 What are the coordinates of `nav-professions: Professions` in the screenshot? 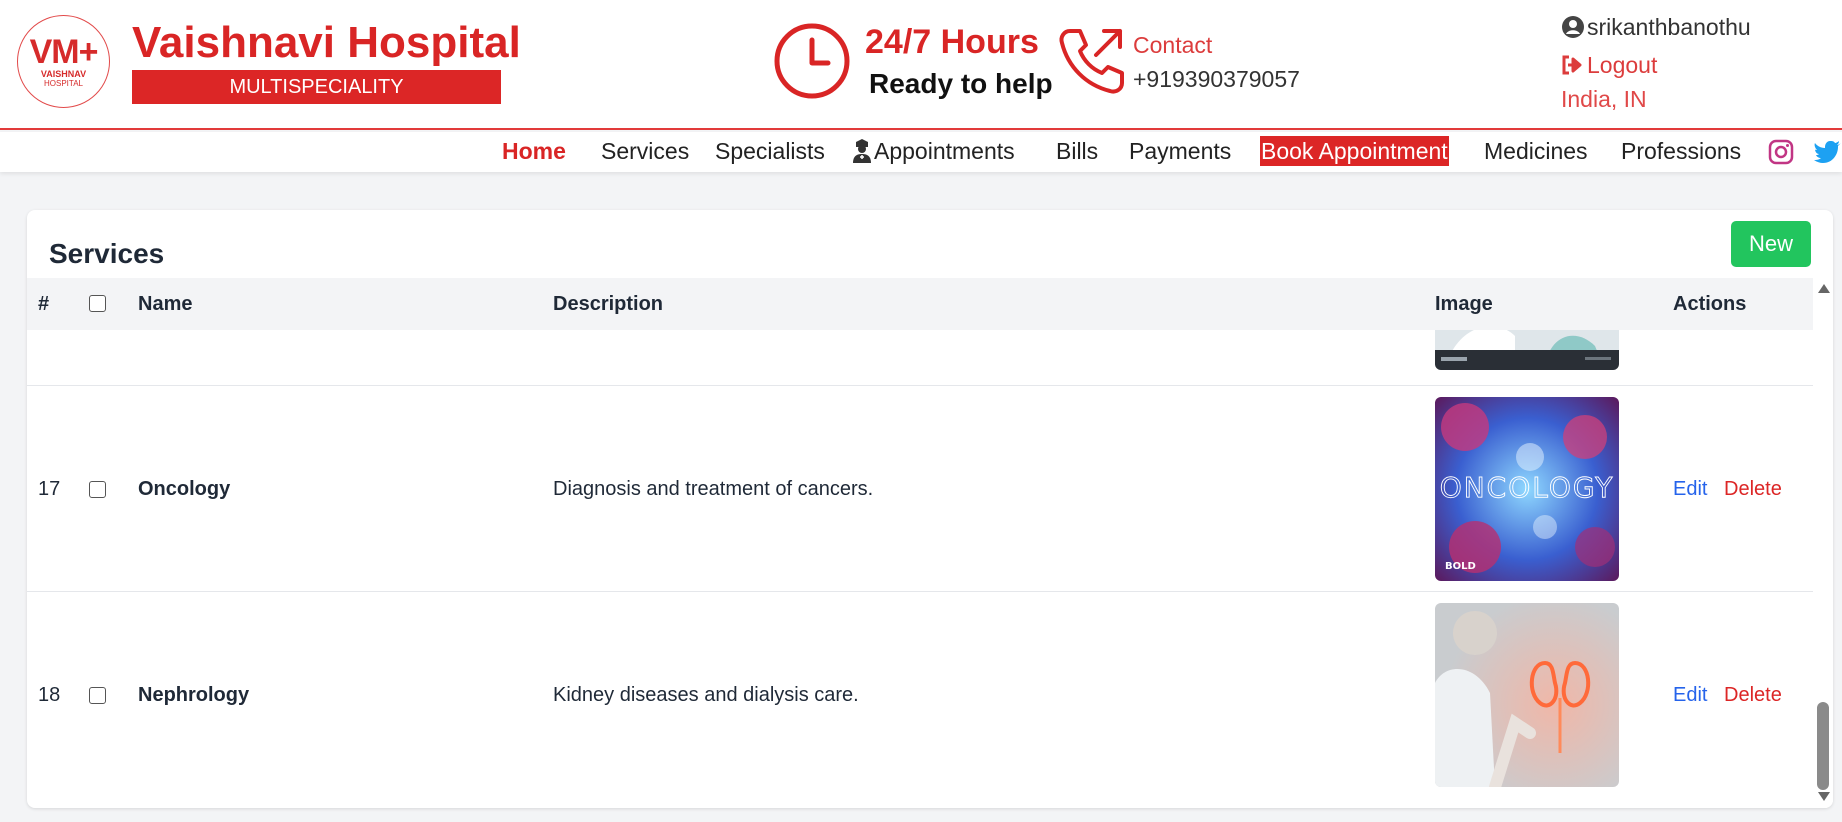 It's located at (1681, 151).